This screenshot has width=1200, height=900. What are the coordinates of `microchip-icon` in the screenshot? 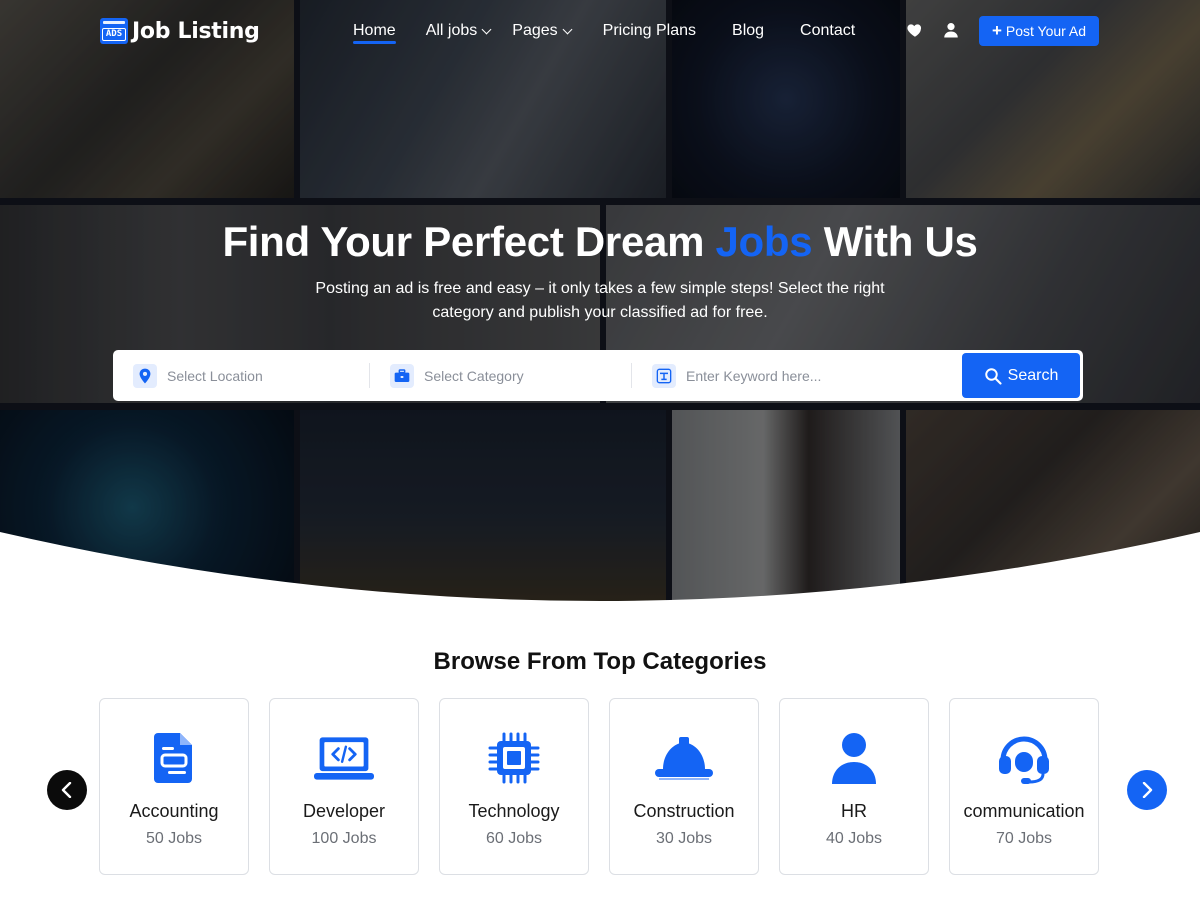 It's located at (514, 758).